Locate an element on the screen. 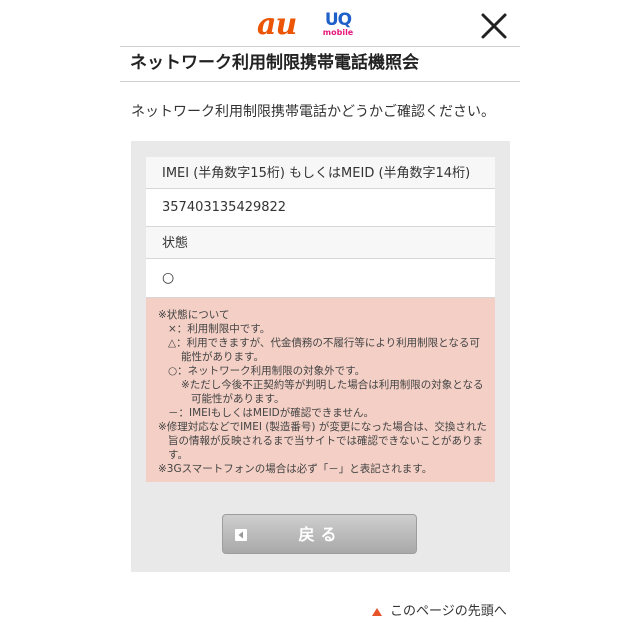 This screenshot has height=640, width=640. status-value-row: ○ is located at coordinates (320, 278).